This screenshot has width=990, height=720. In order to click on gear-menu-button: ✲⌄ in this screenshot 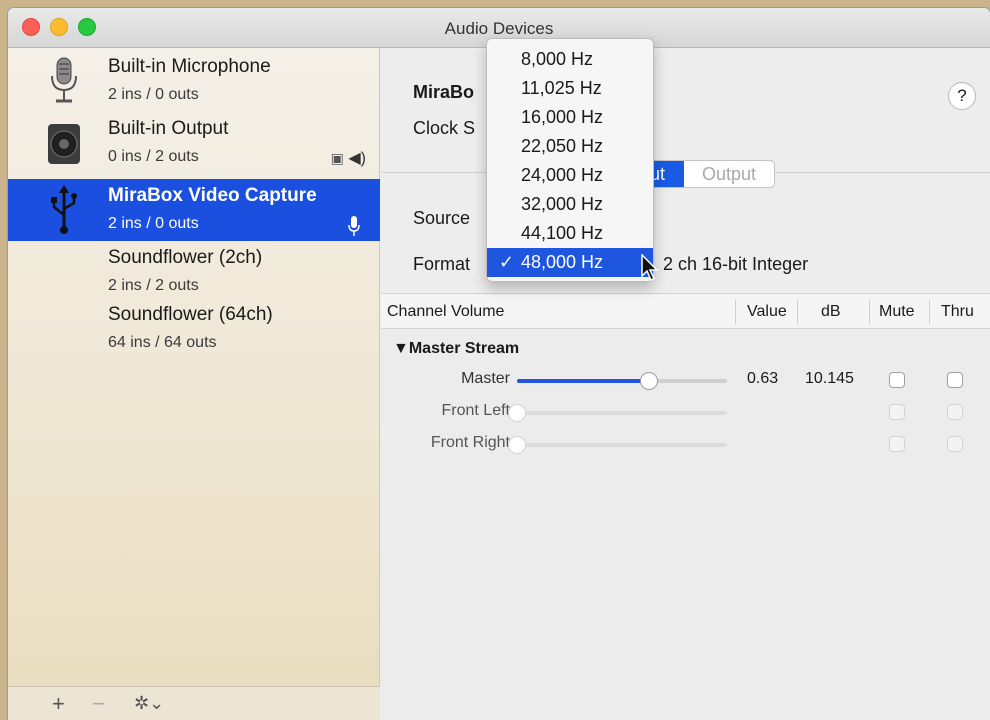, I will do `click(149, 703)`.